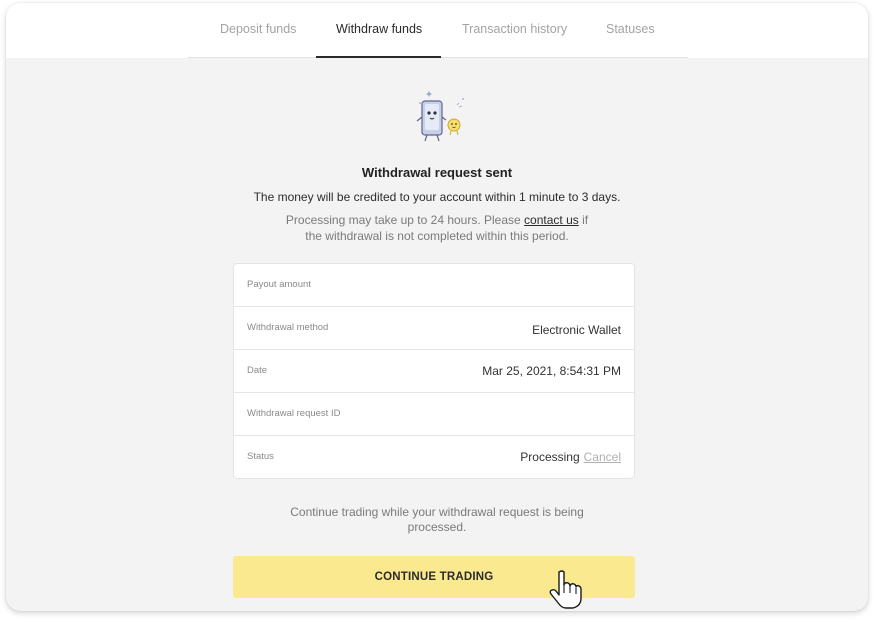  I want to click on withdrawal-method-value: Electronic Wallet, so click(576, 330).